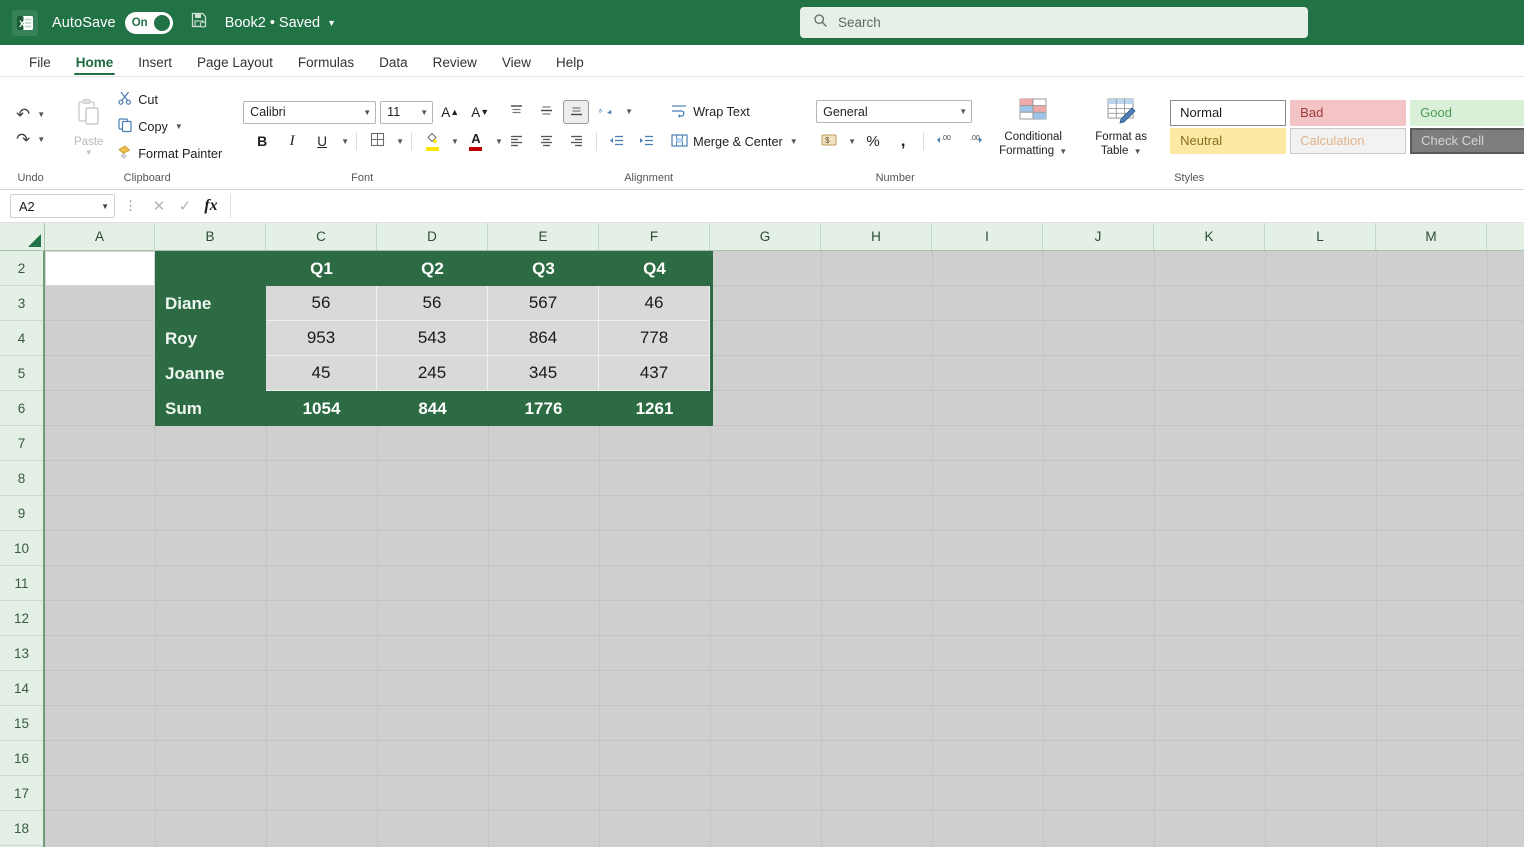 This screenshot has height=854, width=1524. What do you see at coordinates (393, 63) in the screenshot?
I see `tab-data: Data` at bounding box center [393, 63].